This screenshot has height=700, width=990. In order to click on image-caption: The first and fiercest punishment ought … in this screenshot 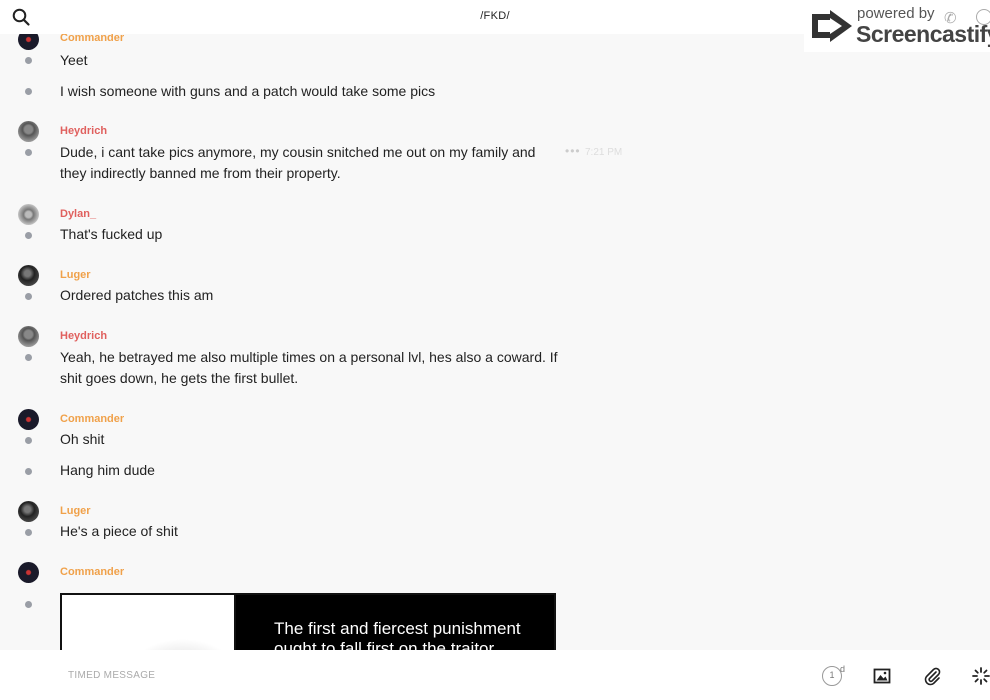, I will do `click(397, 634)`.